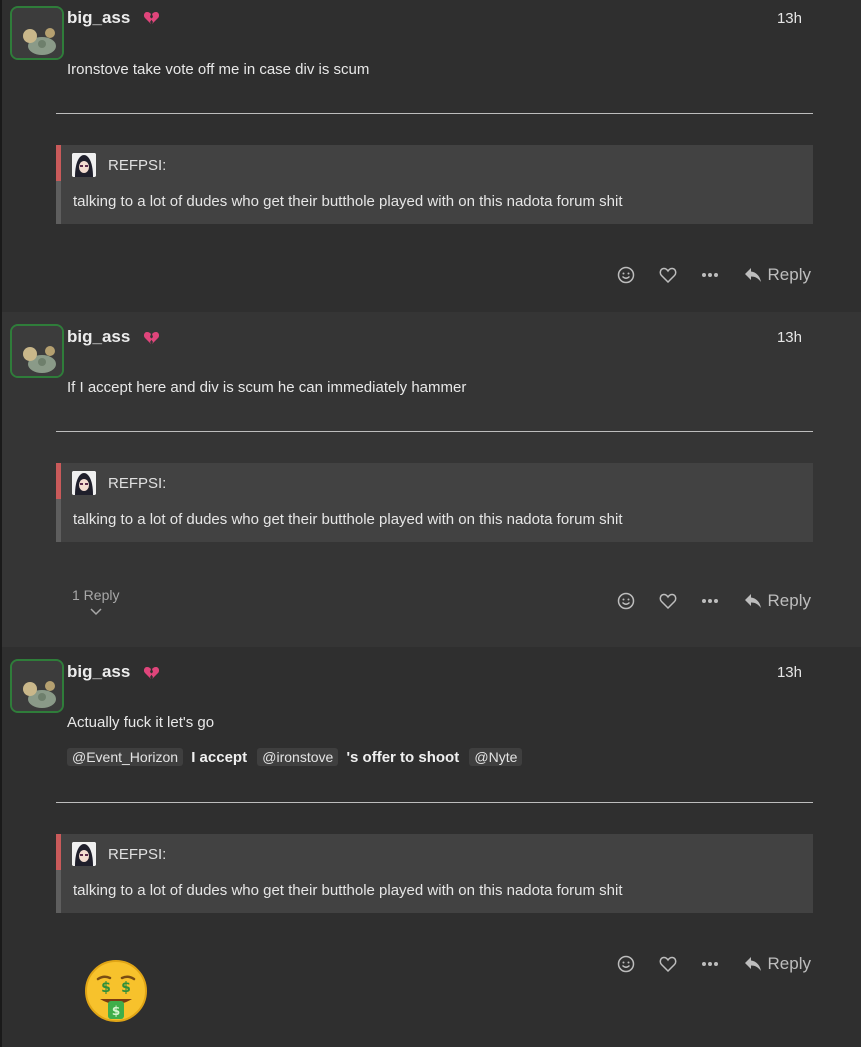 The width and height of the screenshot is (861, 1047). I want to click on bold-text-offer: 's offer to shoot, so click(403, 757).